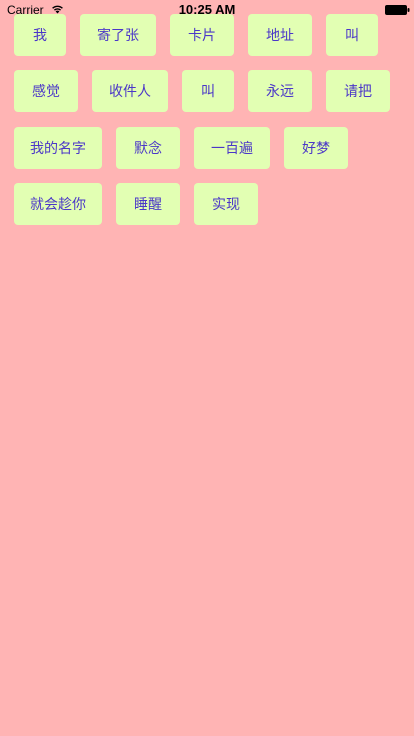  I want to click on tag-button: 永远, so click(280, 91).